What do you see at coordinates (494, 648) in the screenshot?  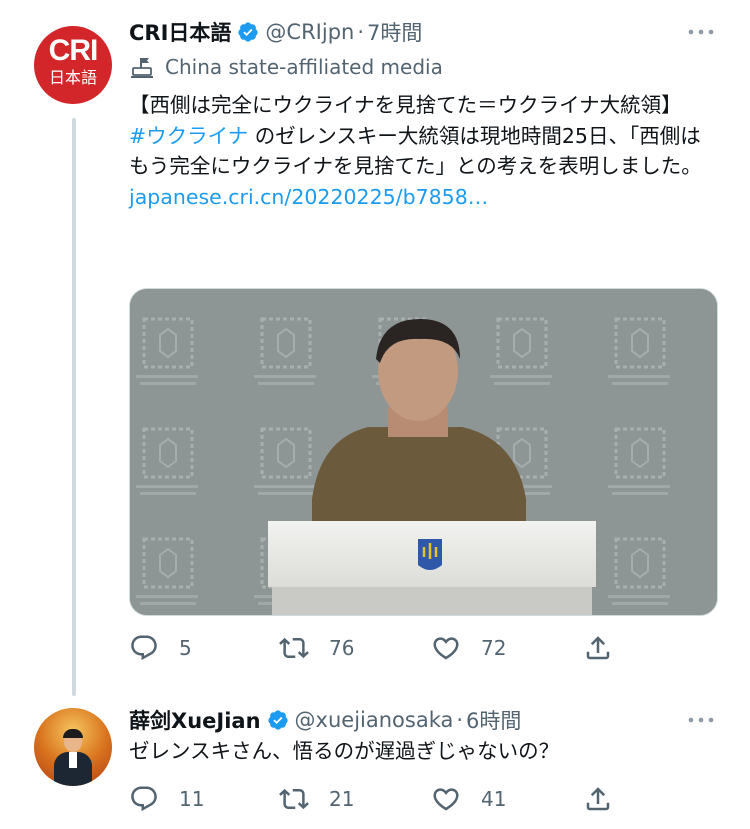 I see `like-count: 72` at bounding box center [494, 648].